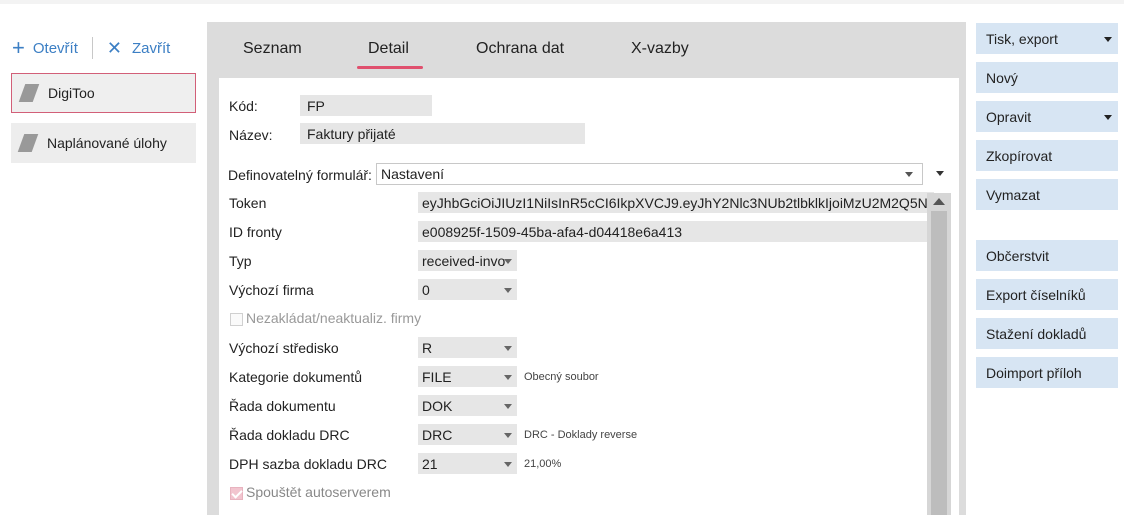 The image size is (1124, 515). Describe the element at coordinates (586, 50) in the screenshot. I see `tab-bar: Seznam Detail Ochrana dat X-vazby` at that location.